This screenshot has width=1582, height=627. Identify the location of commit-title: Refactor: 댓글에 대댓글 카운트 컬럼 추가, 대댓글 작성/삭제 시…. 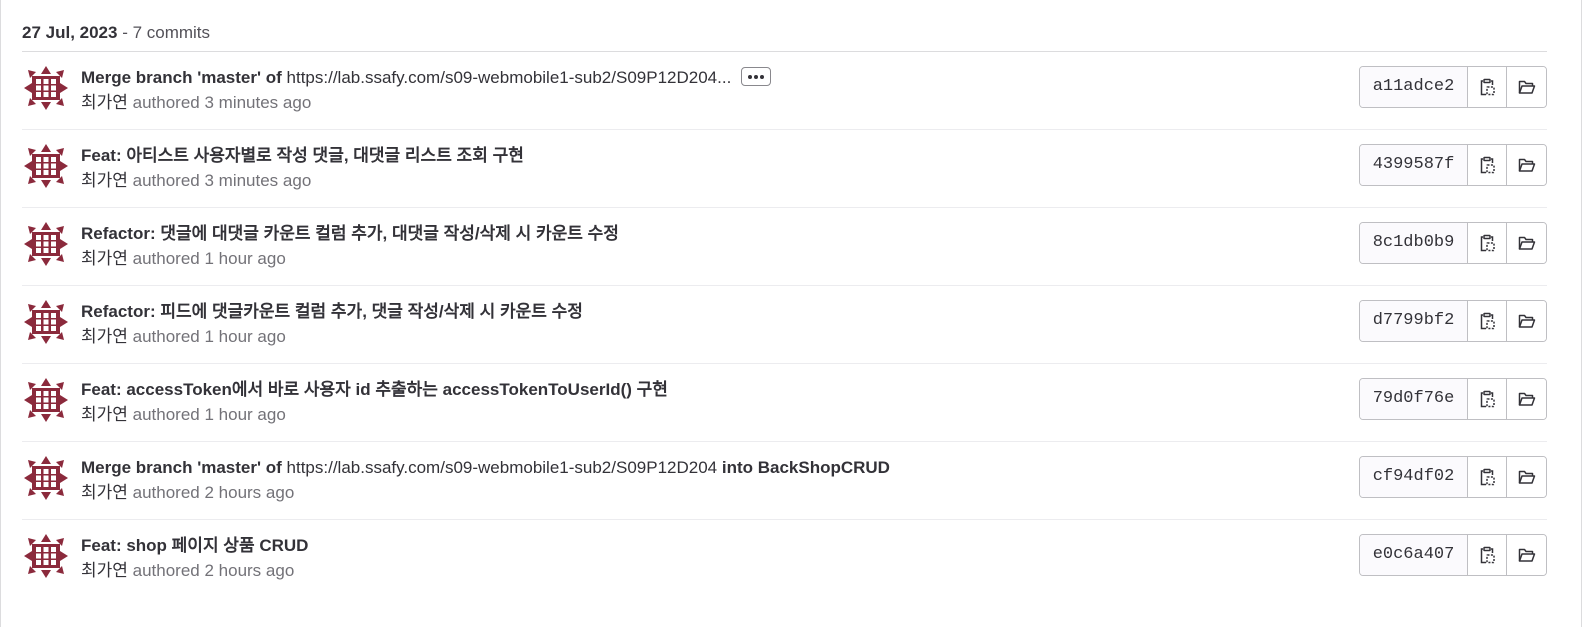
(714, 234).